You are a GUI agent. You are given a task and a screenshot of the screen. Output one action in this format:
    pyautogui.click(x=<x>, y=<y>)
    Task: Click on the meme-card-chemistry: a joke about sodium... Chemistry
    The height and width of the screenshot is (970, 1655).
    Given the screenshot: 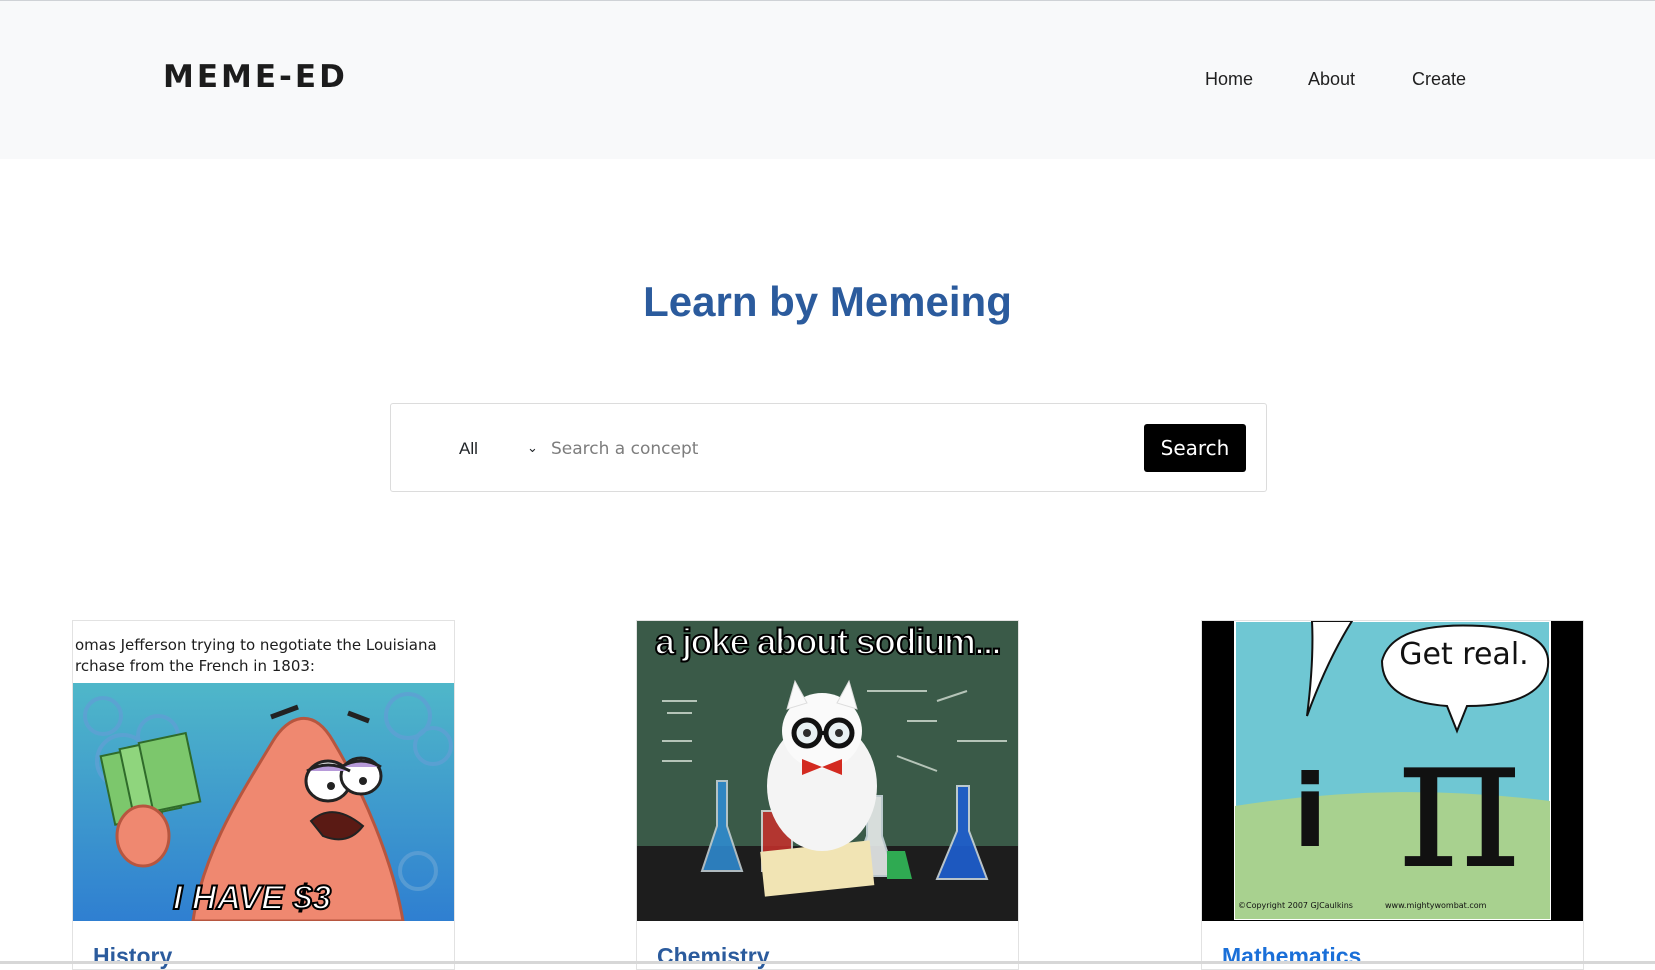 What is the action you would take?
    pyautogui.click(x=827, y=795)
    